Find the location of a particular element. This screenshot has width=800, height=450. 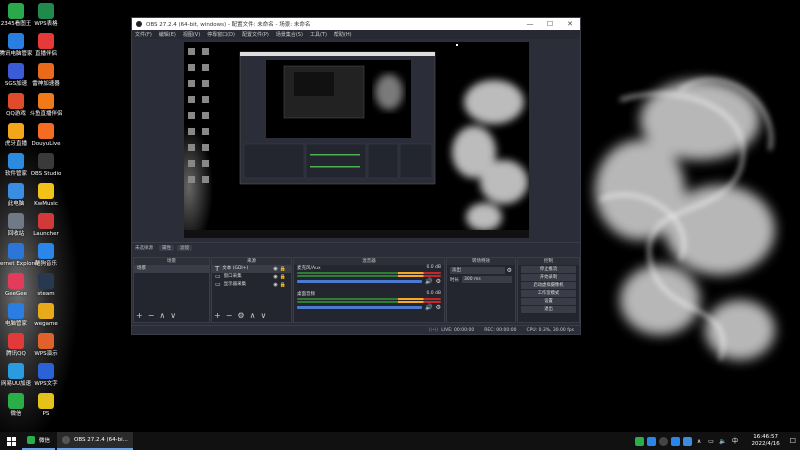

add-source-icon: + is located at coordinates (217, 316).